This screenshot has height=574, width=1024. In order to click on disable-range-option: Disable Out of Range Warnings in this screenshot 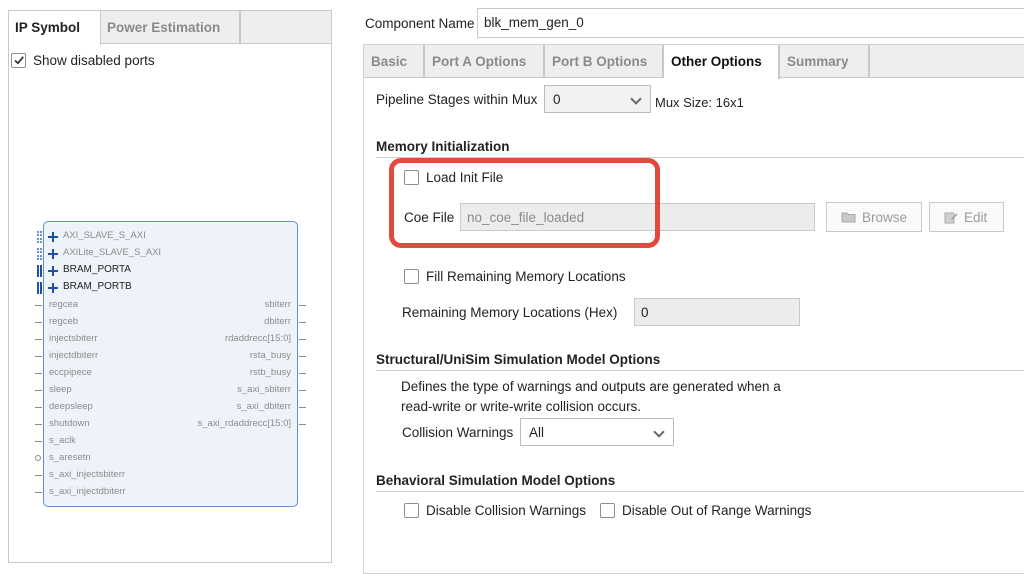, I will do `click(705, 510)`.